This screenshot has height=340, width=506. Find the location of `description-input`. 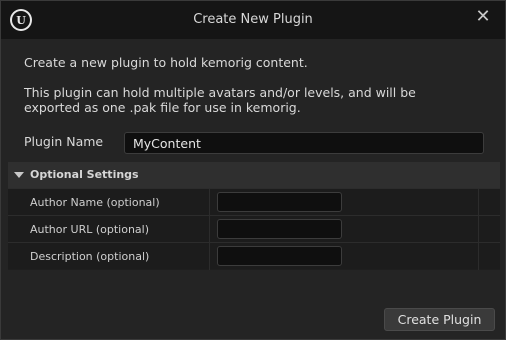

description-input is located at coordinates (279, 256).